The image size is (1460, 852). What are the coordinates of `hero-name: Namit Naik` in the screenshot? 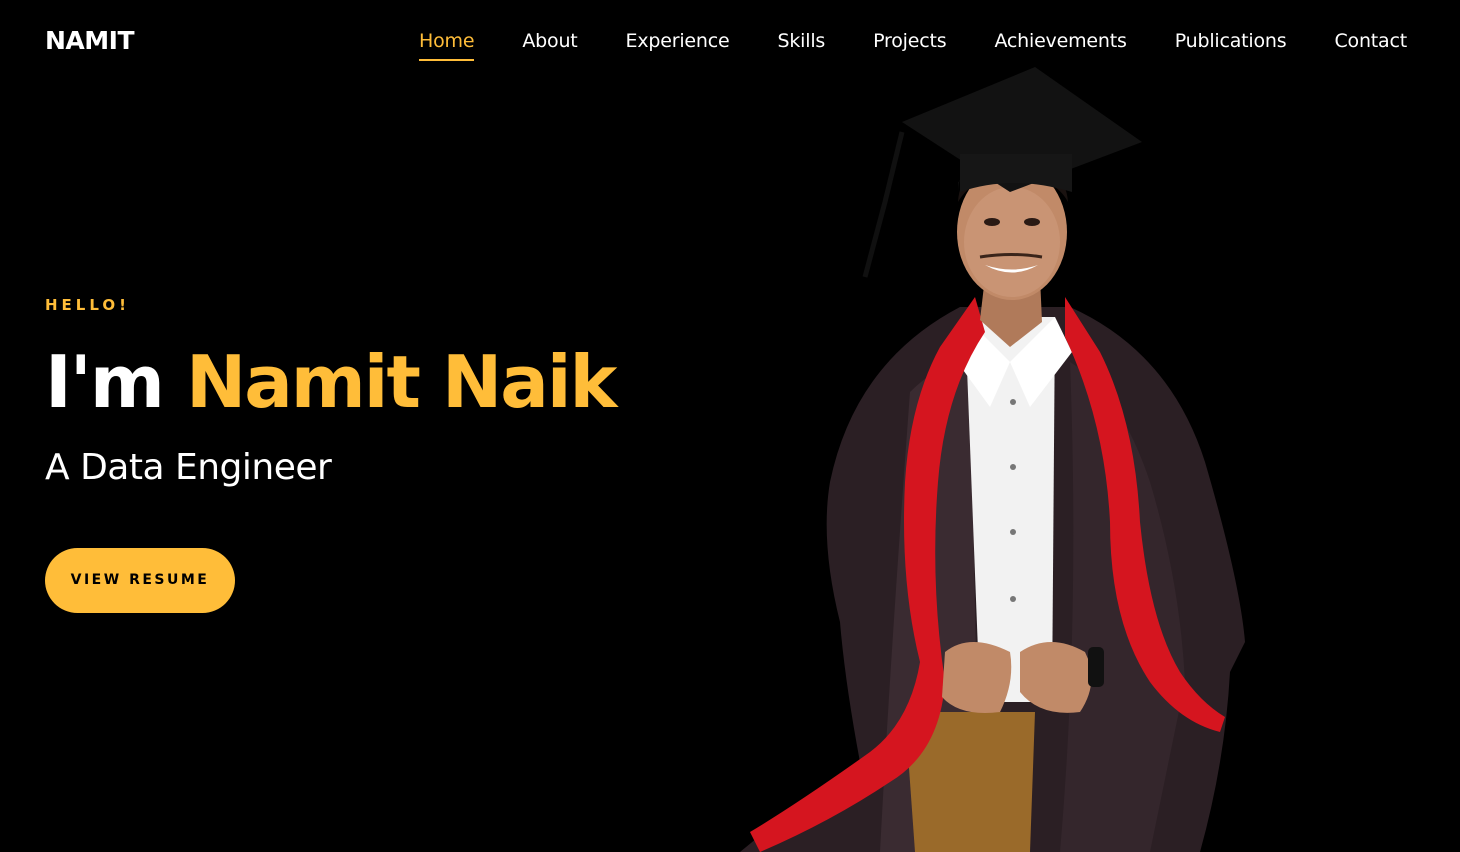 It's located at (401, 382).